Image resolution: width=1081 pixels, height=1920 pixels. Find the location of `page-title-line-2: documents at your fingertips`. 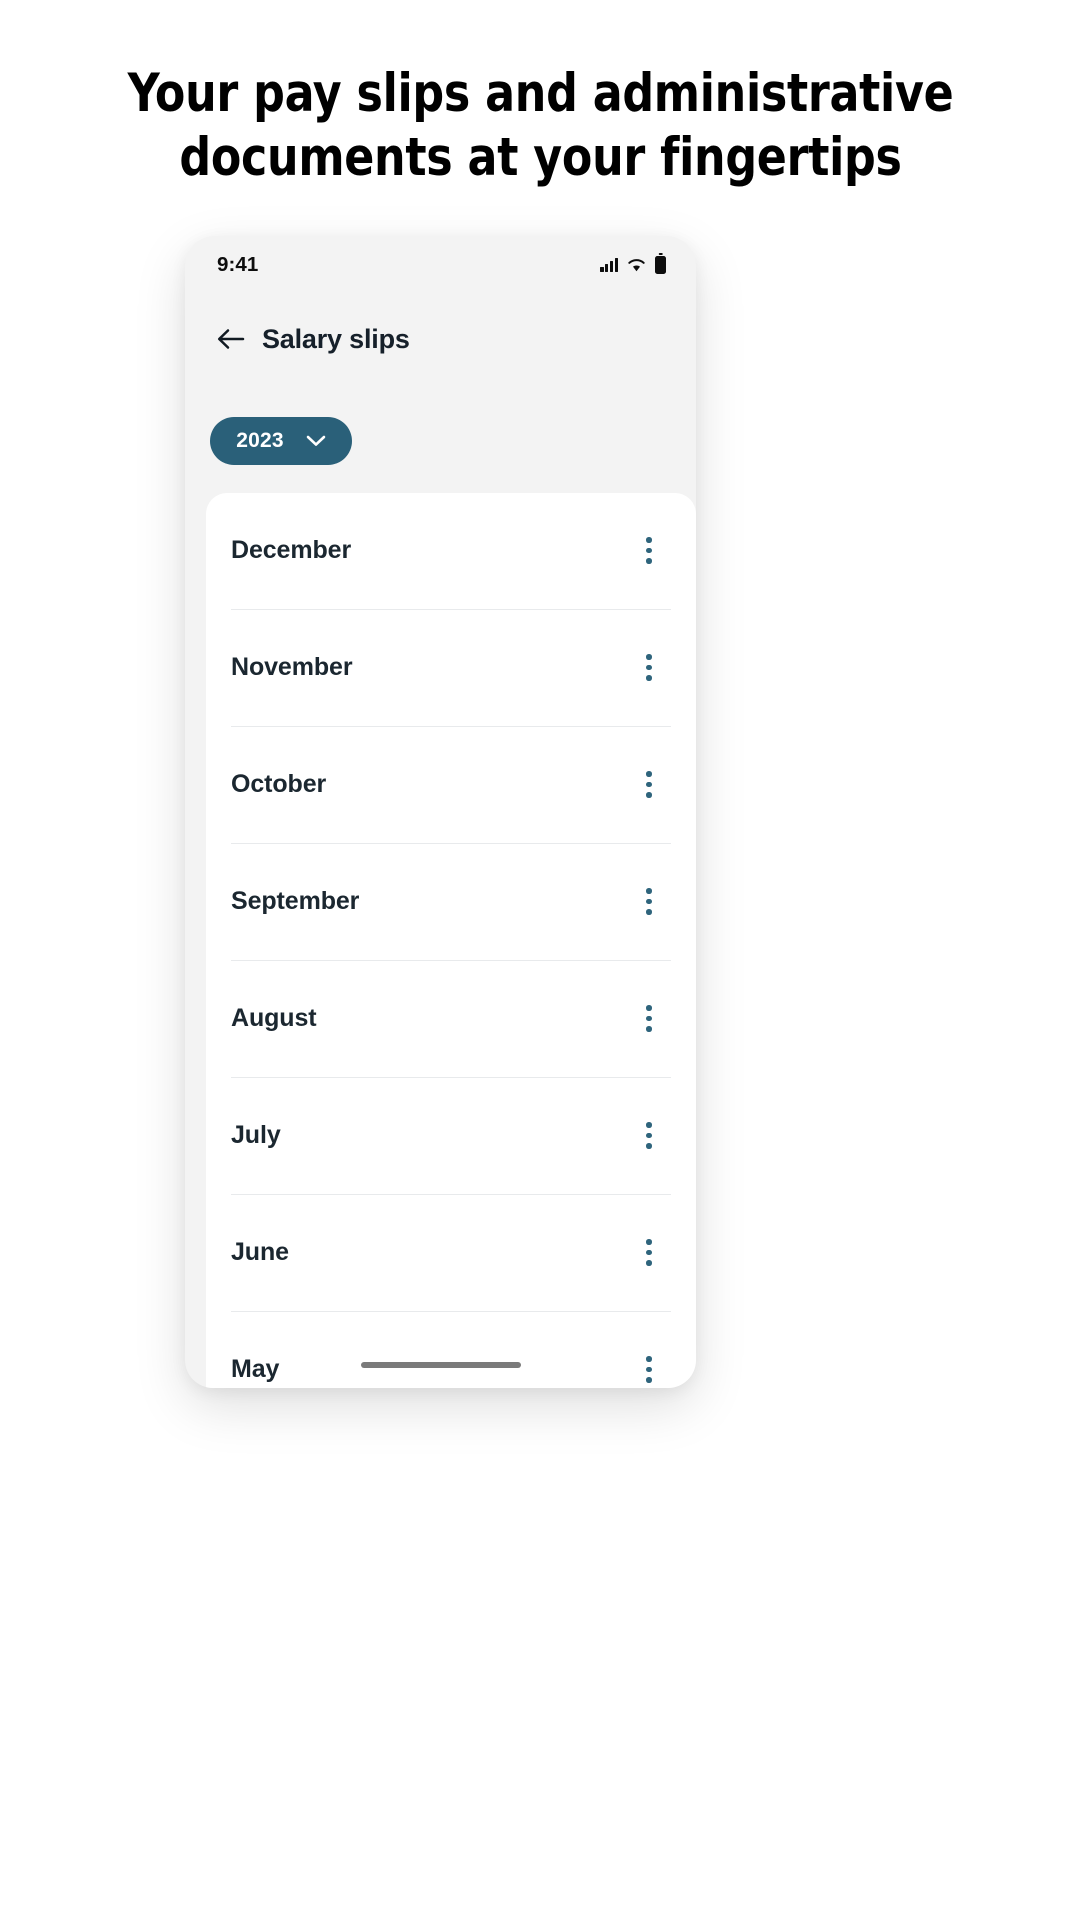

page-title-line-2: documents at your fingertips is located at coordinates (540, 157).